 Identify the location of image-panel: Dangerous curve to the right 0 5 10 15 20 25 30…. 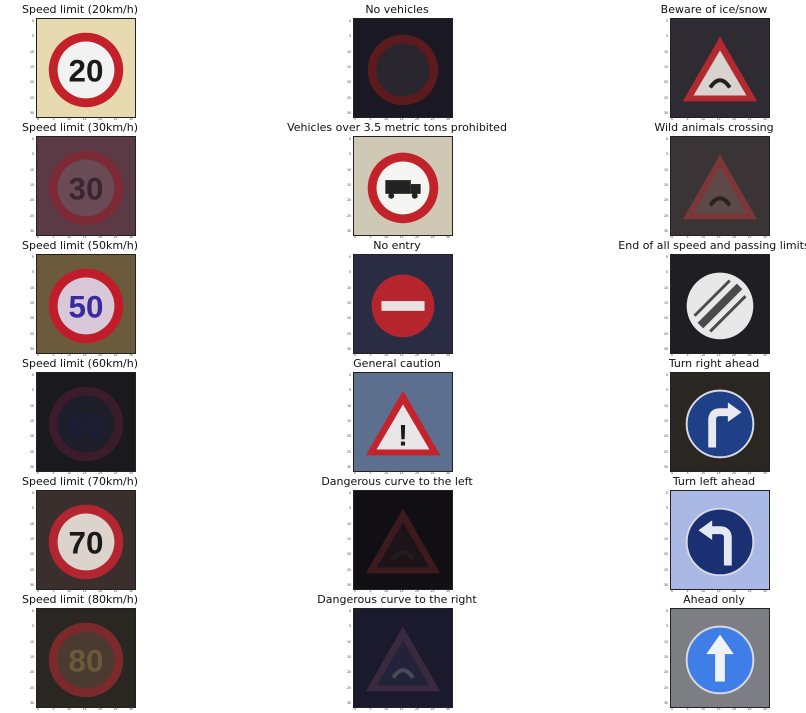
(396, 652).